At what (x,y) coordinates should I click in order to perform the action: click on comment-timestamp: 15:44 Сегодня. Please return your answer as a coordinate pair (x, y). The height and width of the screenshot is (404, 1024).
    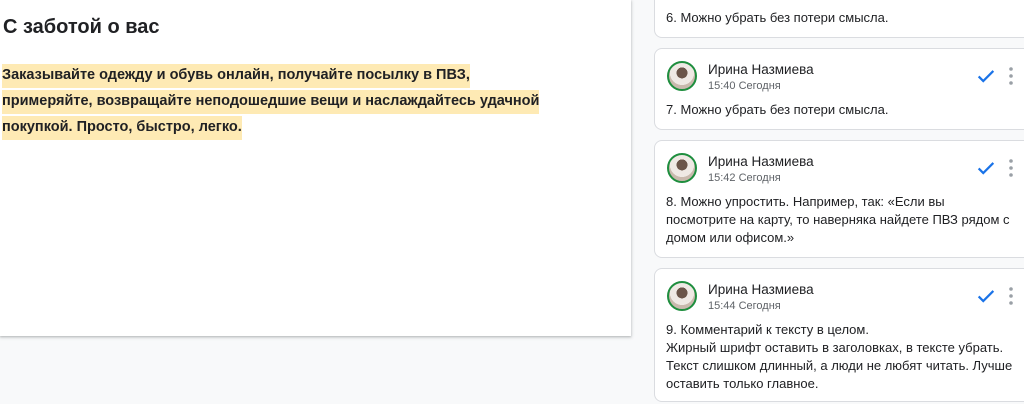
    Looking at the image, I should click on (744, 306).